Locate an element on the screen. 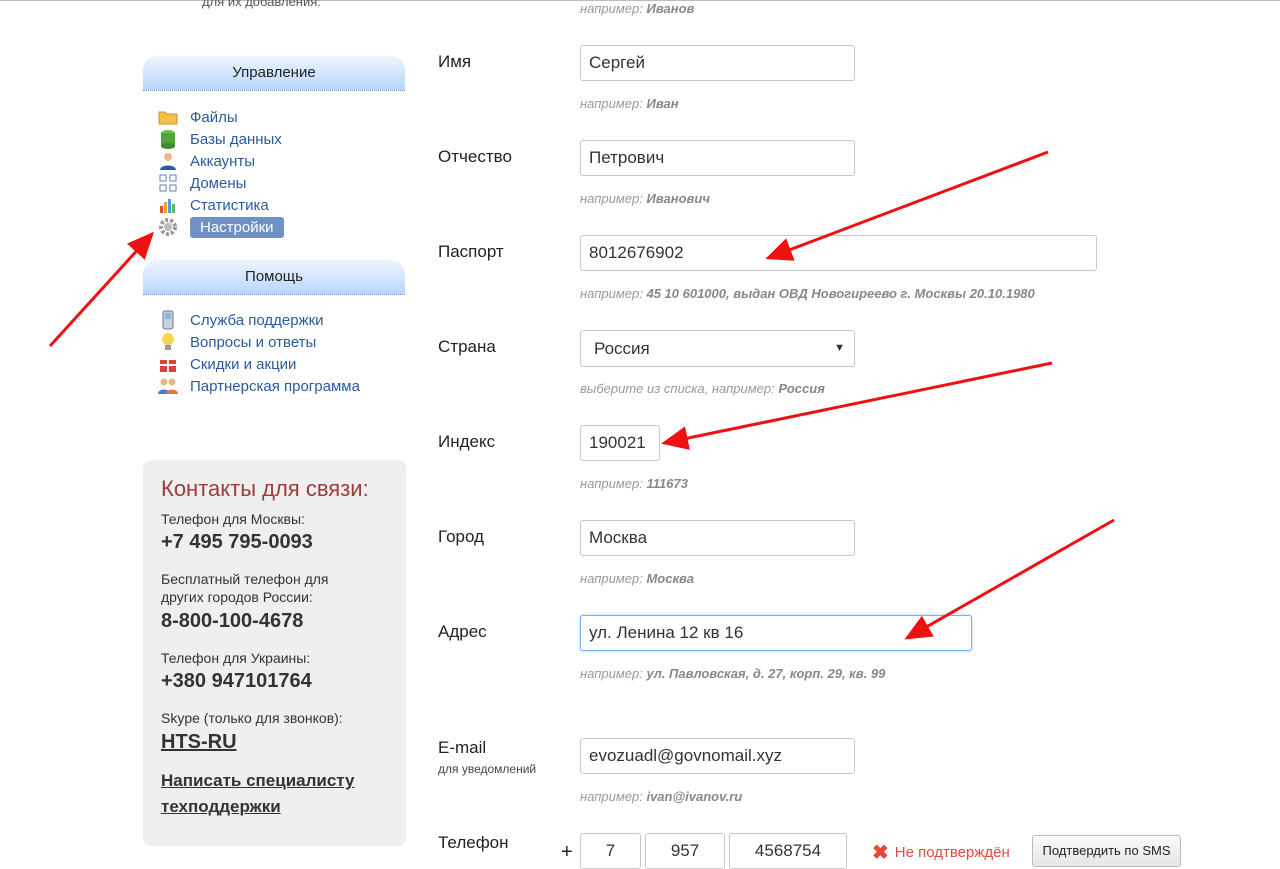 This screenshot has width=1280, height=869. arrow-to-address is located at coordinates (1009, 579).